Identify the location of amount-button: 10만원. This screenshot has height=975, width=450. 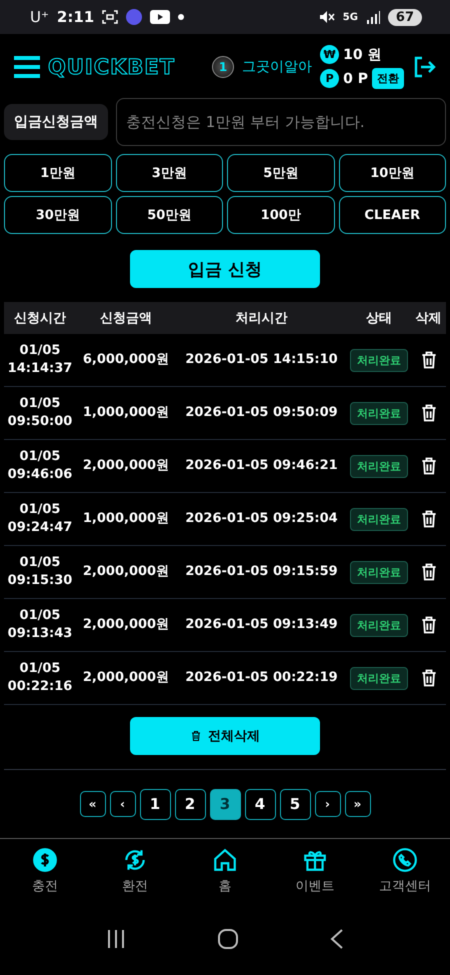
(392, 173).